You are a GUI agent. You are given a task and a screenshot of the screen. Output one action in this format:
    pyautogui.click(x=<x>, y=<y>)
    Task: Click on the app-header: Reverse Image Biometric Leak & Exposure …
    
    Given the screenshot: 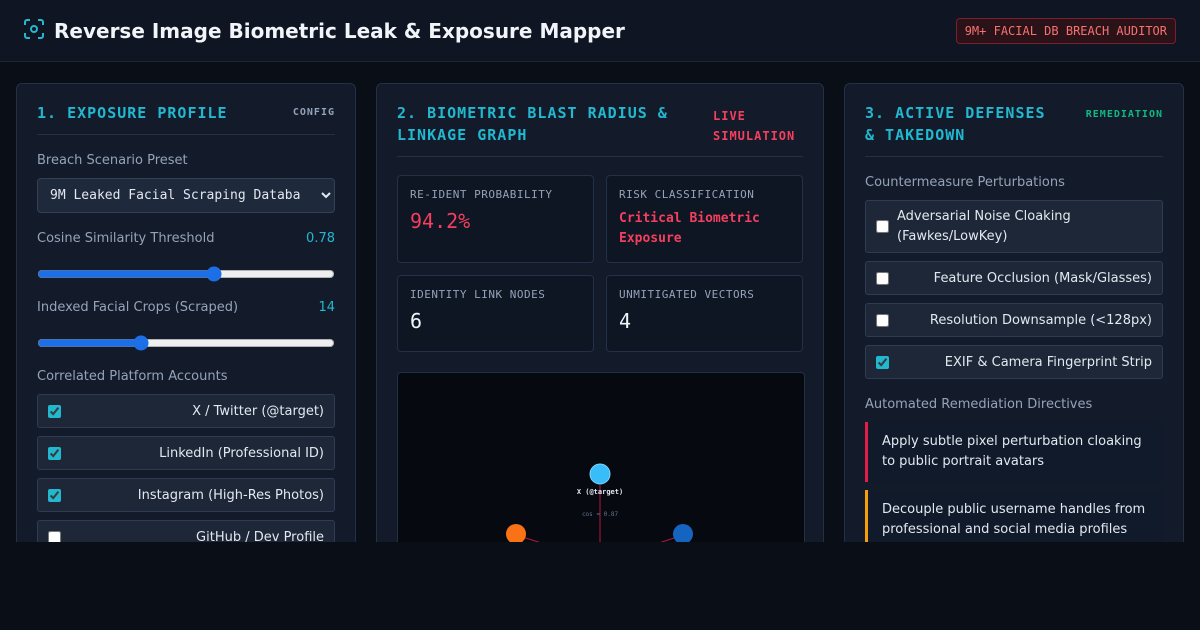 What is the action you would take?
    pyautogui.click(x=600, y=31)
    